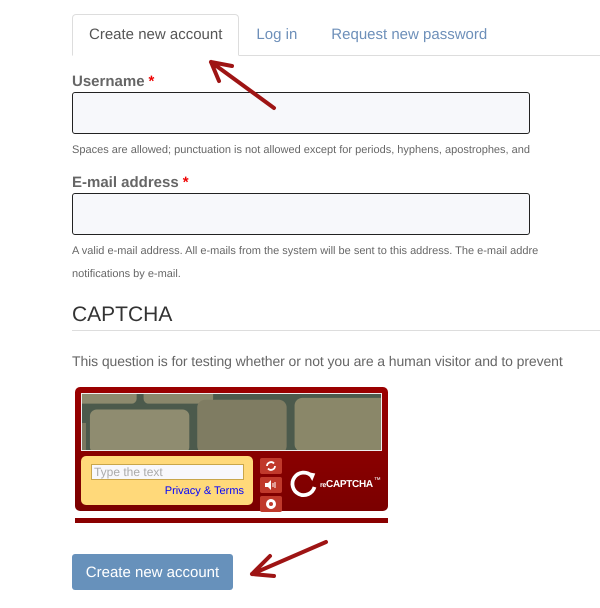 This screenshot has width=600, height=608. What do you see at coordinates (304, 484) in the screenshot?
I see `circular-arrow-icon` at bounding box center [304, 484].